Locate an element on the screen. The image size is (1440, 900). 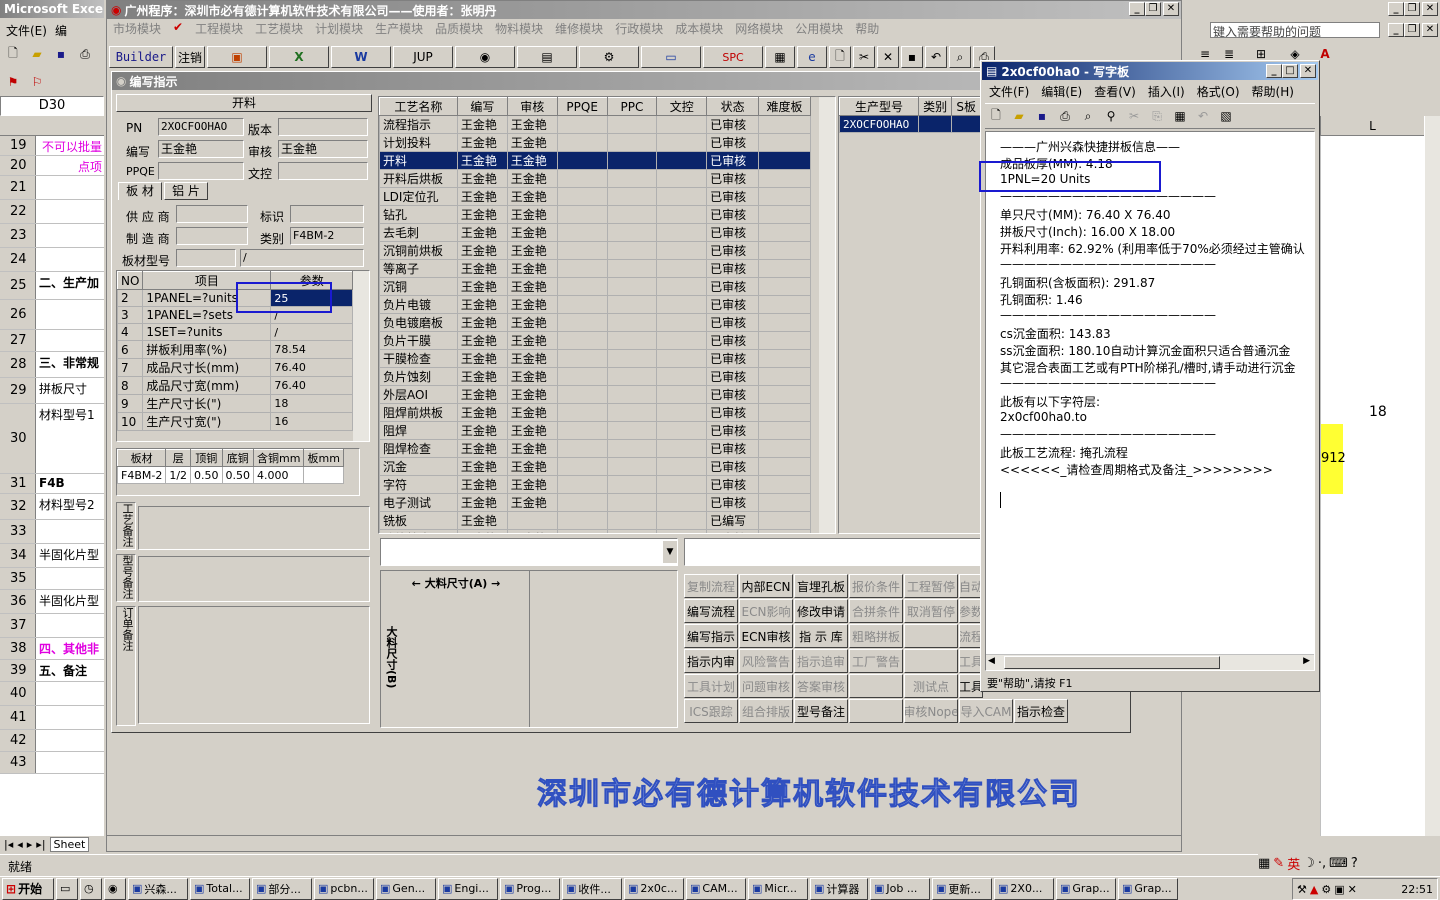
word-icon: W is located at coordinates (361, 57).